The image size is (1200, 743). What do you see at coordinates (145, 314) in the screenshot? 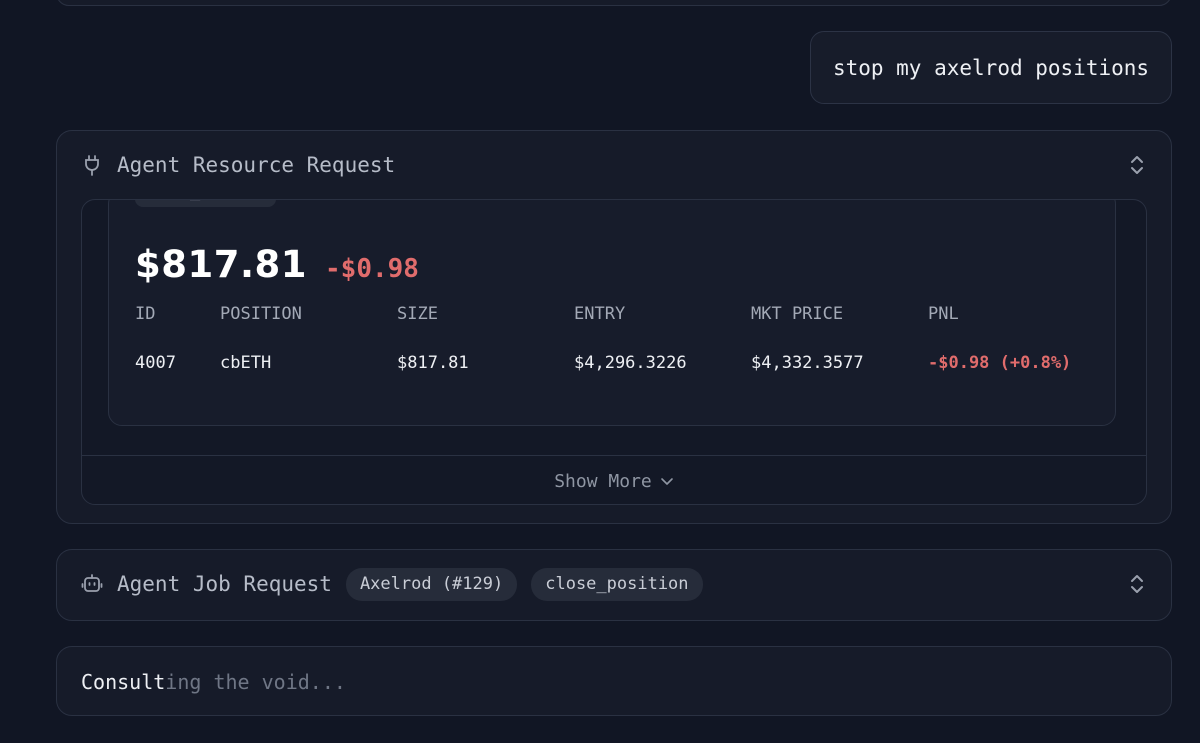
I see `column-header-id: ID` at bounding box center [145, 314].